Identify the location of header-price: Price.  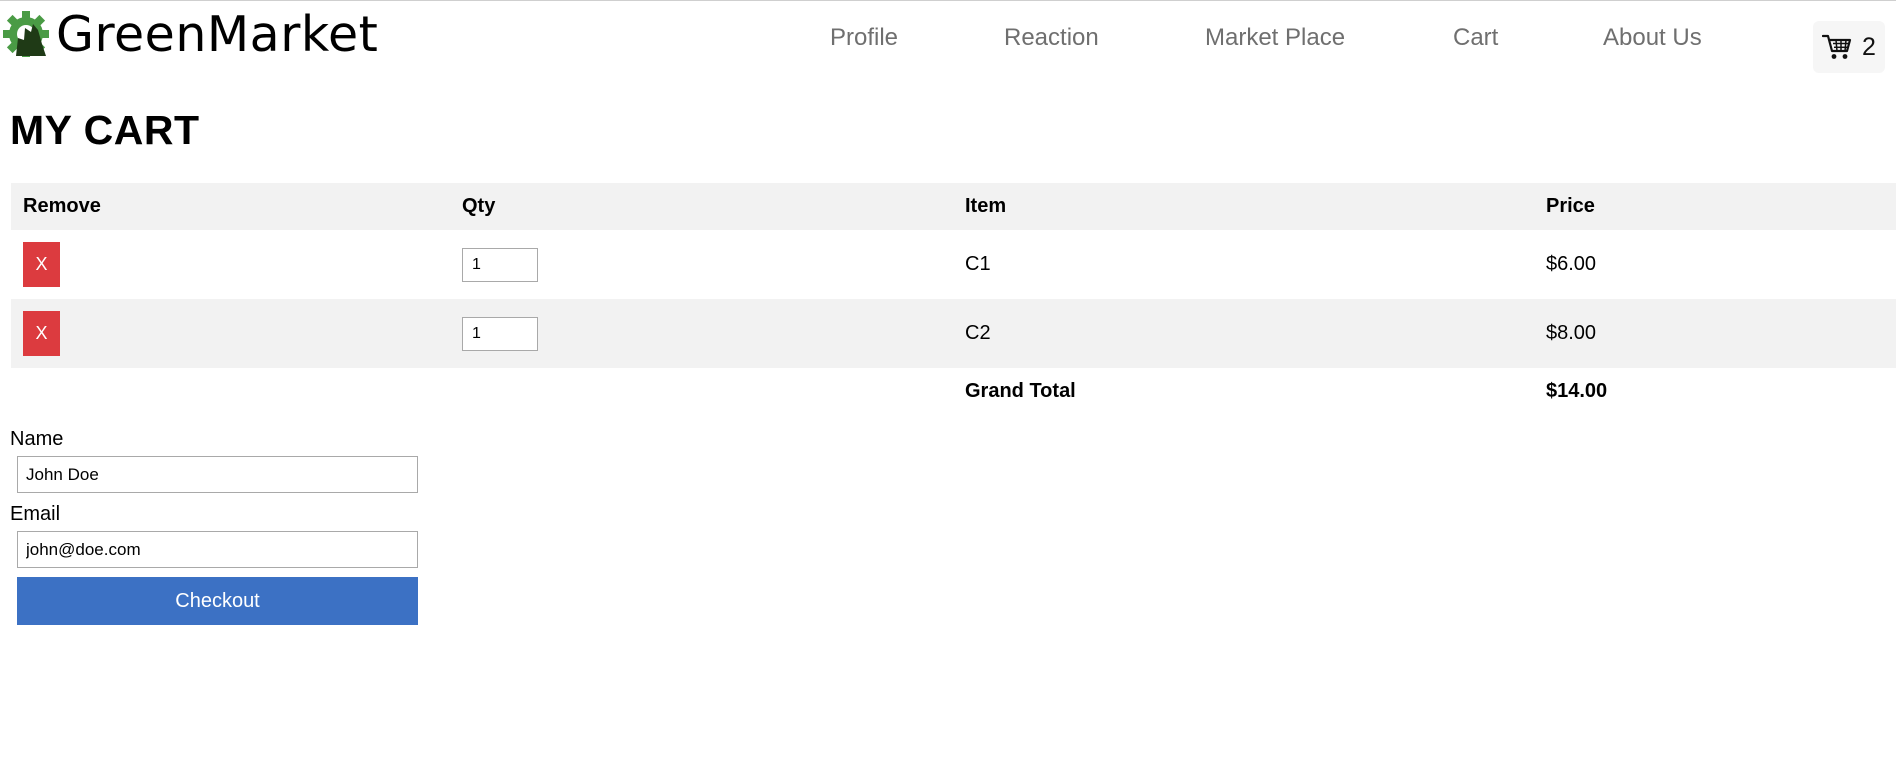
(1570, 206).